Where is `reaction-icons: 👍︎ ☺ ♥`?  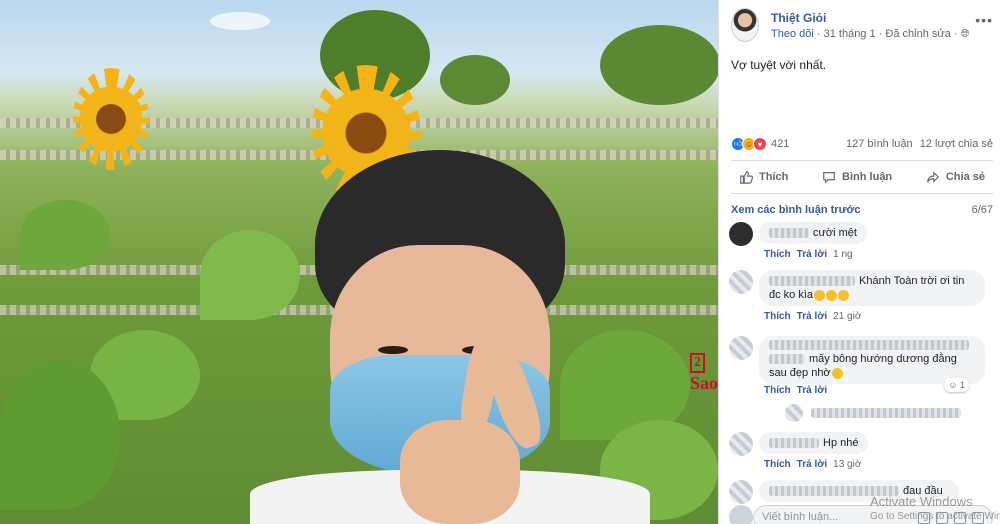
reaction-icons: 👍︎ ☺ ♥ is located at coordinates (749, 144).